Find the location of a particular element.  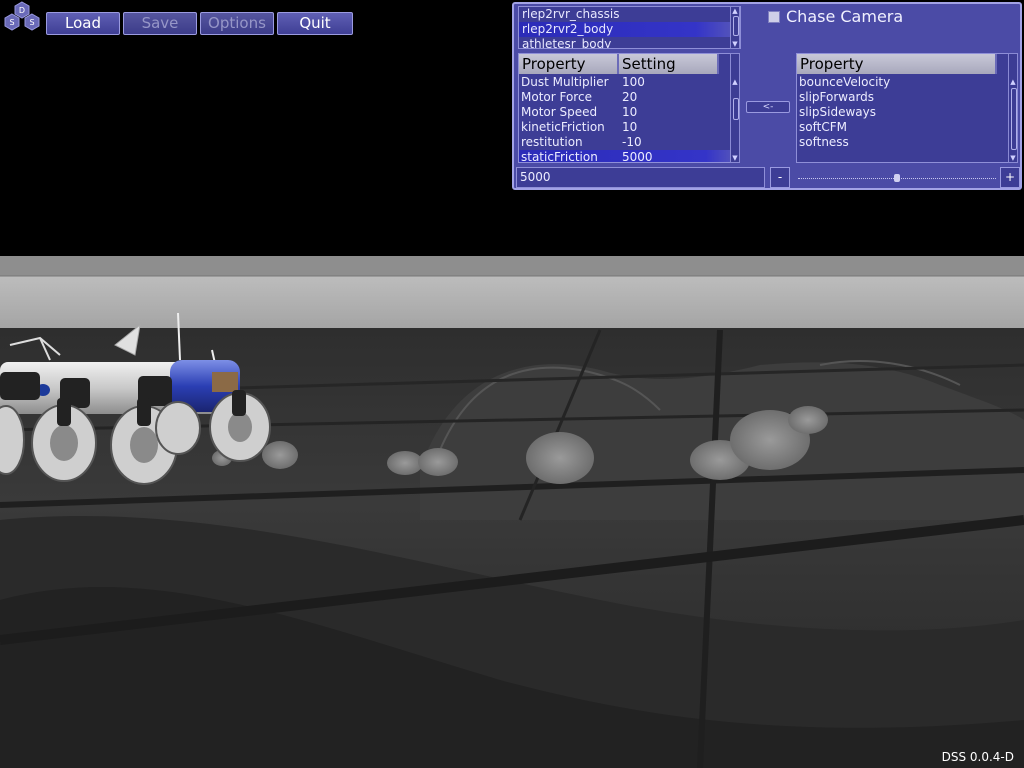

list-item: slipForwards is located at coordinates (903, 97).